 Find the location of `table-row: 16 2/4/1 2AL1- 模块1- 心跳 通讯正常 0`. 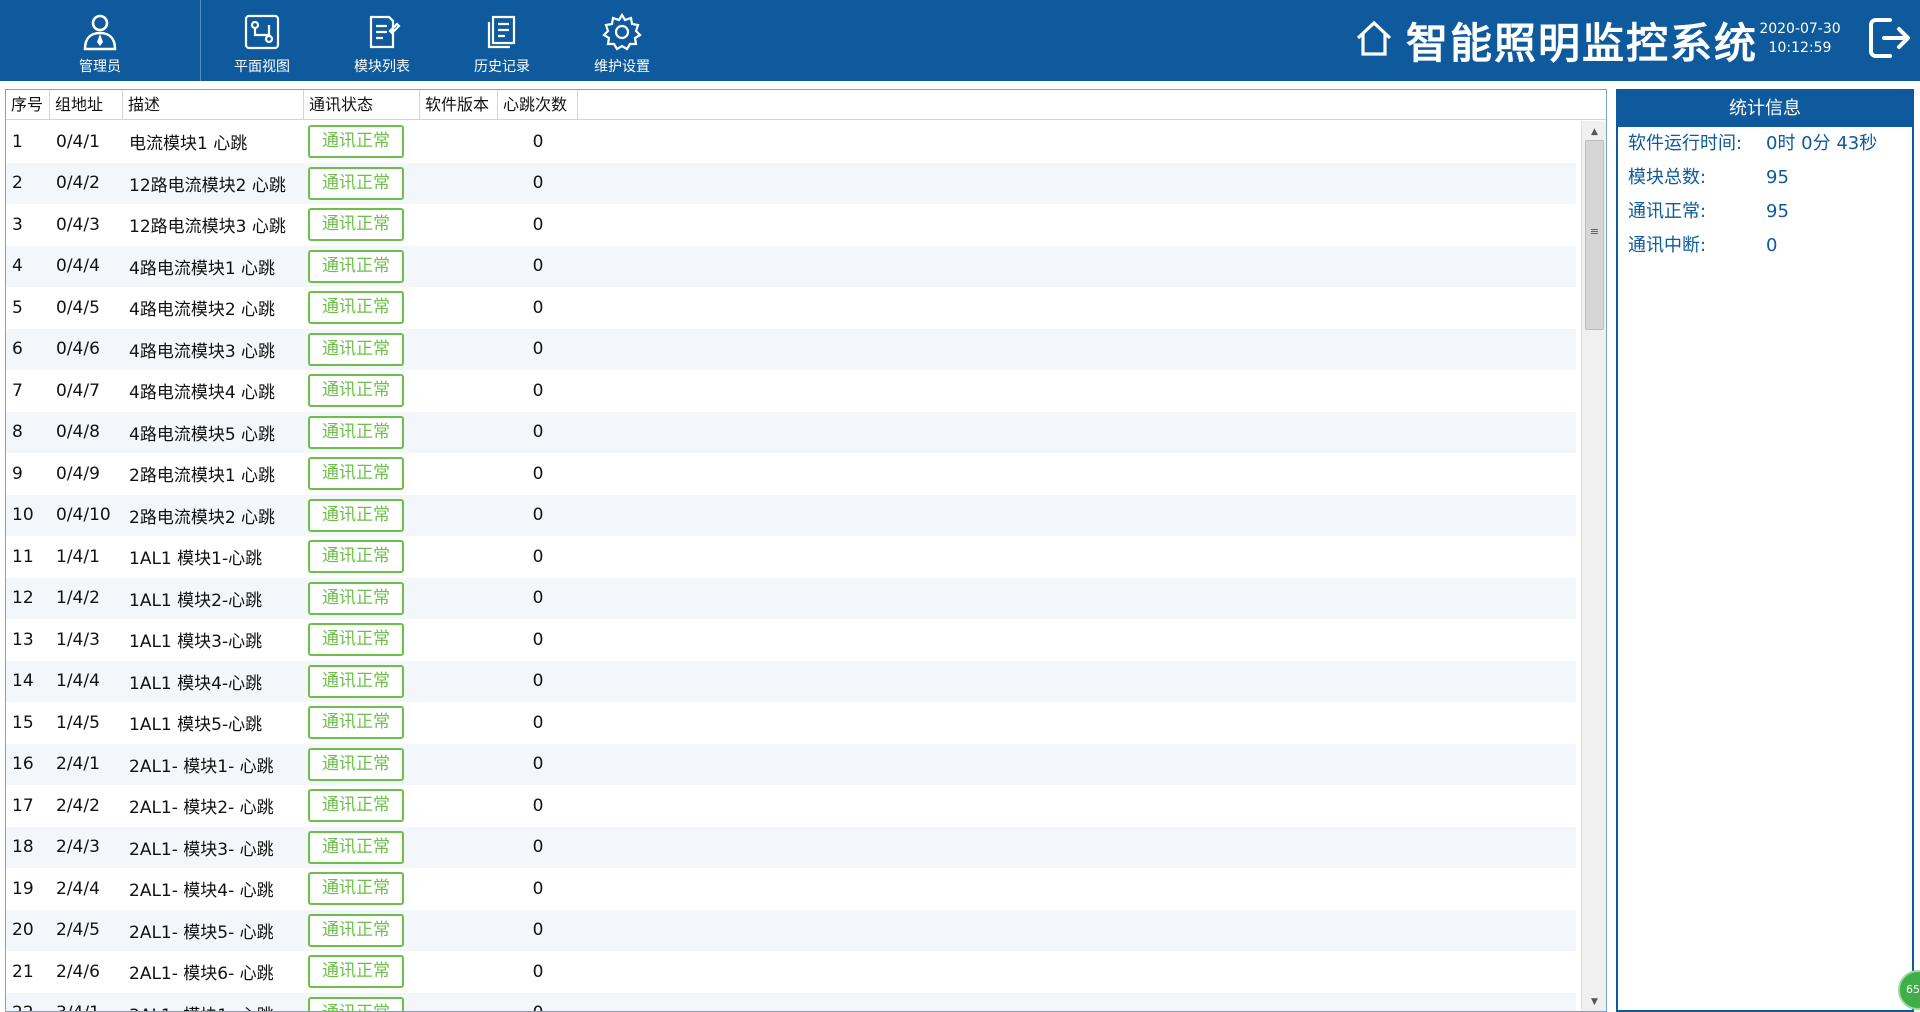

table-row: 16 2/4/1 2AL1- 模块1- 心跳 通讯正常 0 is located at coordinates (791, 764).